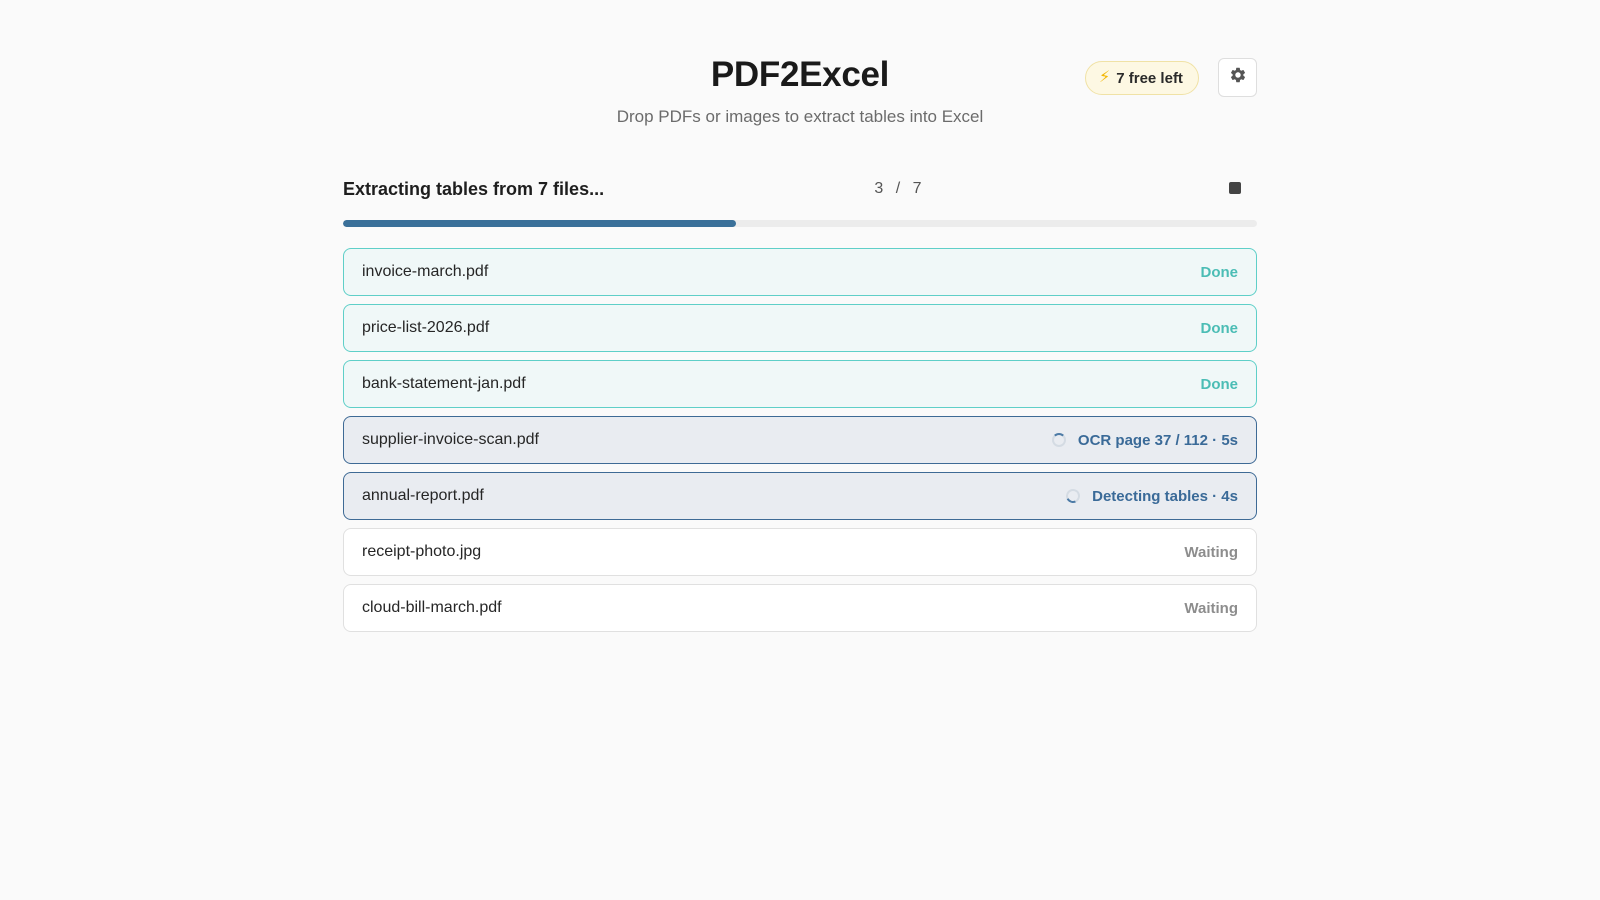 The image size is (1600, 900). Describe the element at coordinates (425, 271) in the screenshot. I see `file-name: invoice-march.pdf` at that location.